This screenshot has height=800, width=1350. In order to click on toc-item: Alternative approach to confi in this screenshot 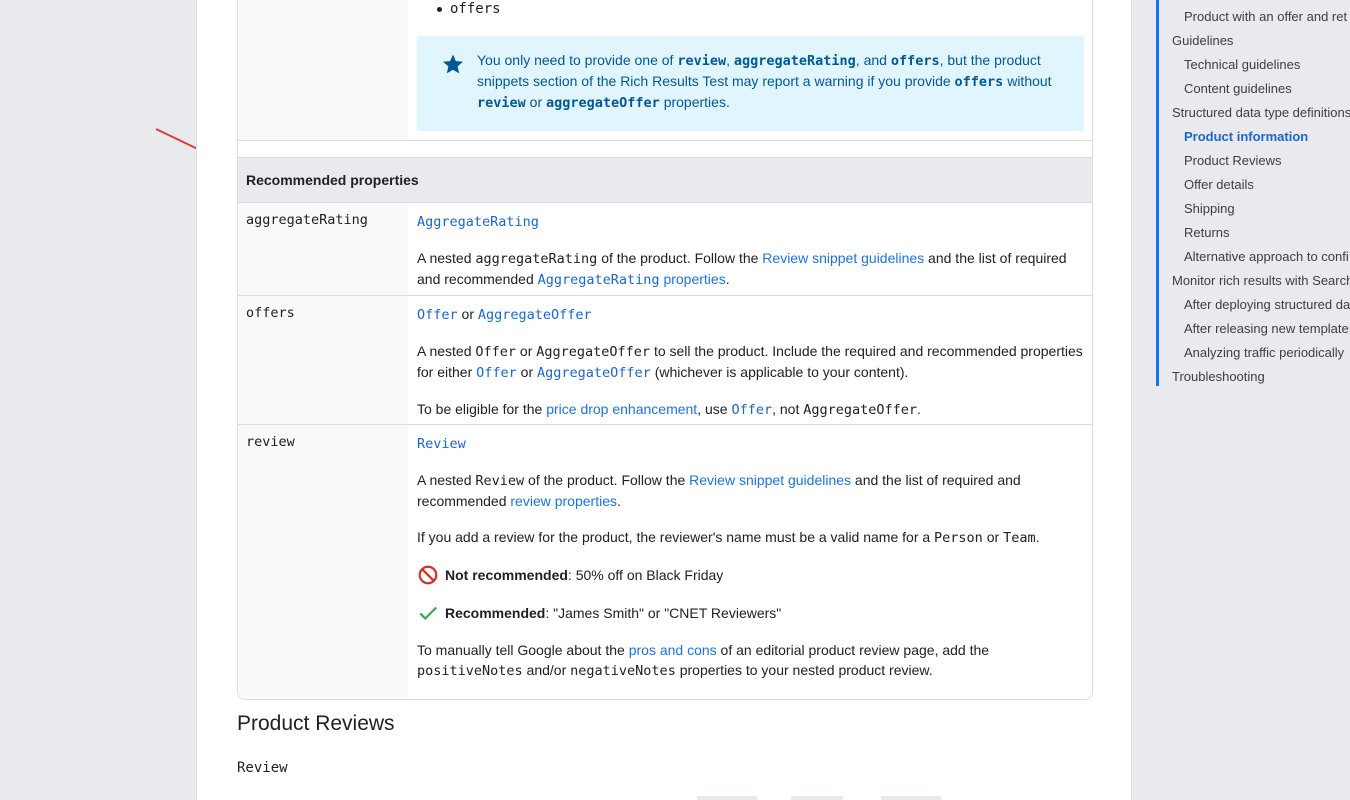, I will do `click(1266, 257)`.